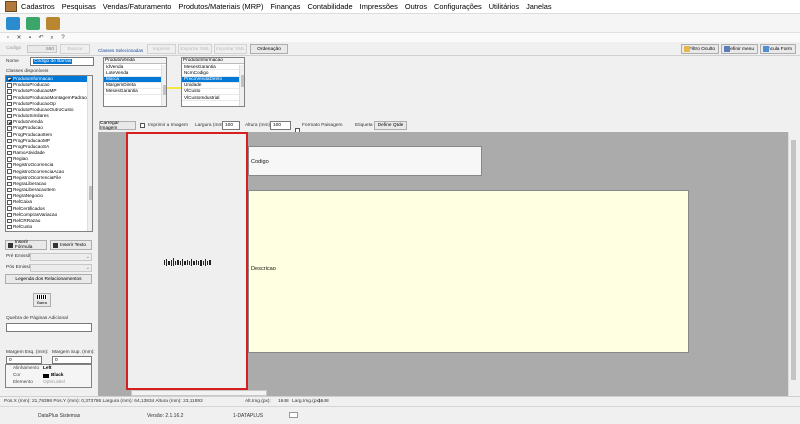  Describe the element at coordinates (49, 227) in the screenshot. I see `list-item: RelCusto` at that location.